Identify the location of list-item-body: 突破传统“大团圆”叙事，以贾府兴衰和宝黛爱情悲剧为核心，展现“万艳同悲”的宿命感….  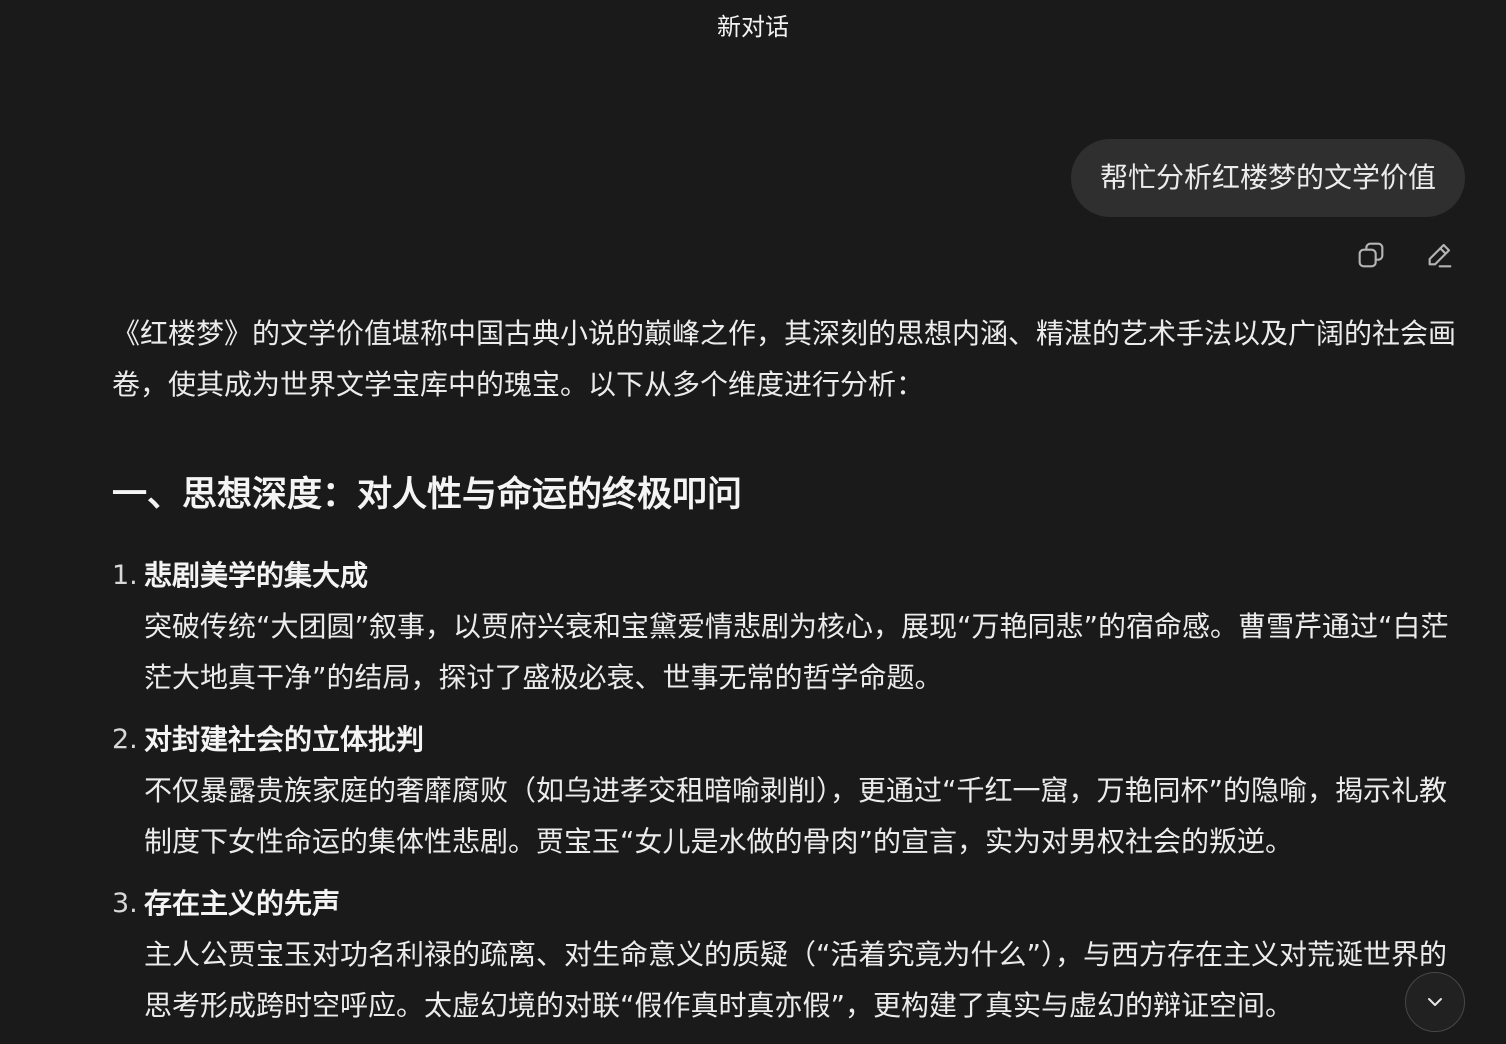
(796, 652).